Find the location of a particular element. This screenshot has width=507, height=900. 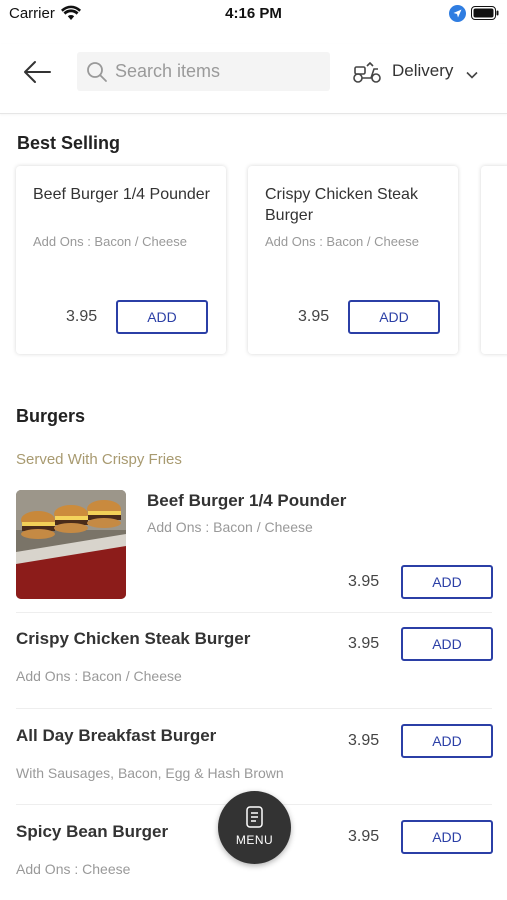

menu-button: MENU is located at coordinates (254, 827).